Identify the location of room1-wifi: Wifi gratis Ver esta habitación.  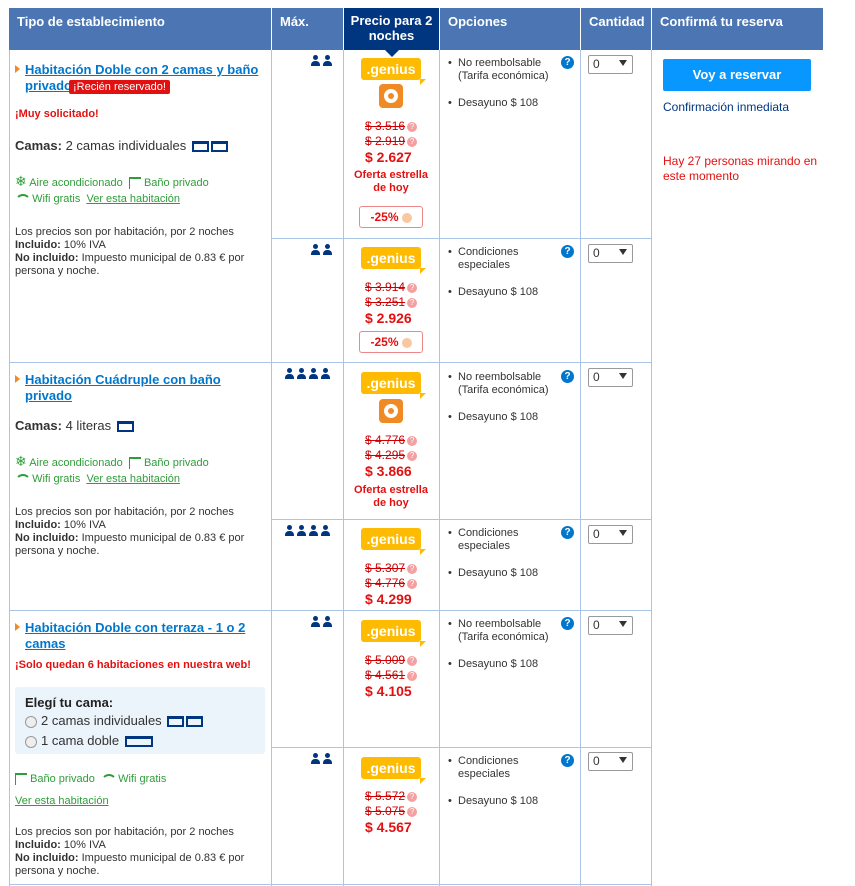
(97, 199).